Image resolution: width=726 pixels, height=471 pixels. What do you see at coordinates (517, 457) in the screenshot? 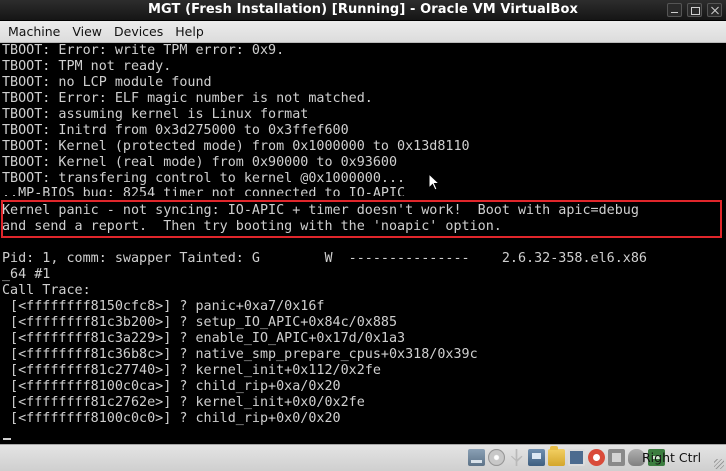
I see `usb-icon` at bounding box center [517, 457].